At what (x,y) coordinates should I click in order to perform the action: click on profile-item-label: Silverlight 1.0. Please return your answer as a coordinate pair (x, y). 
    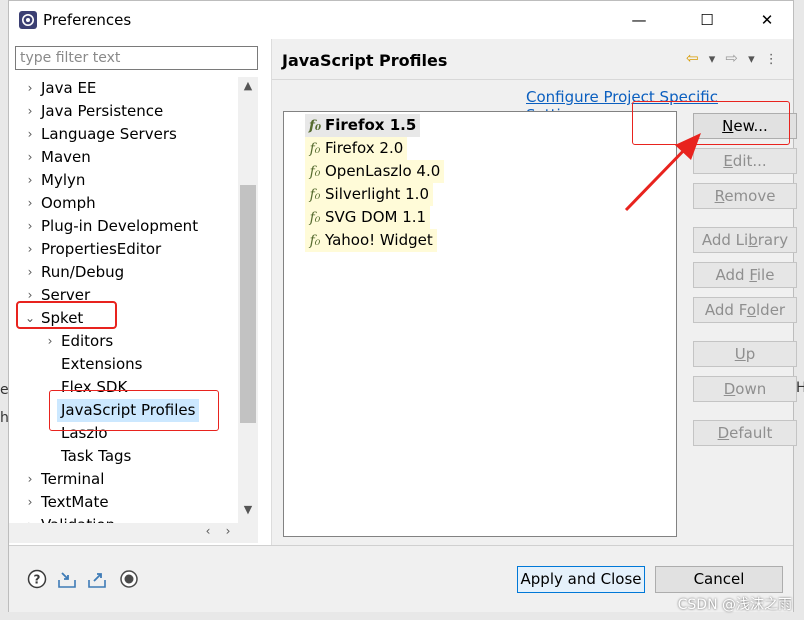
    Looking at the image, I should click on (377, 194).